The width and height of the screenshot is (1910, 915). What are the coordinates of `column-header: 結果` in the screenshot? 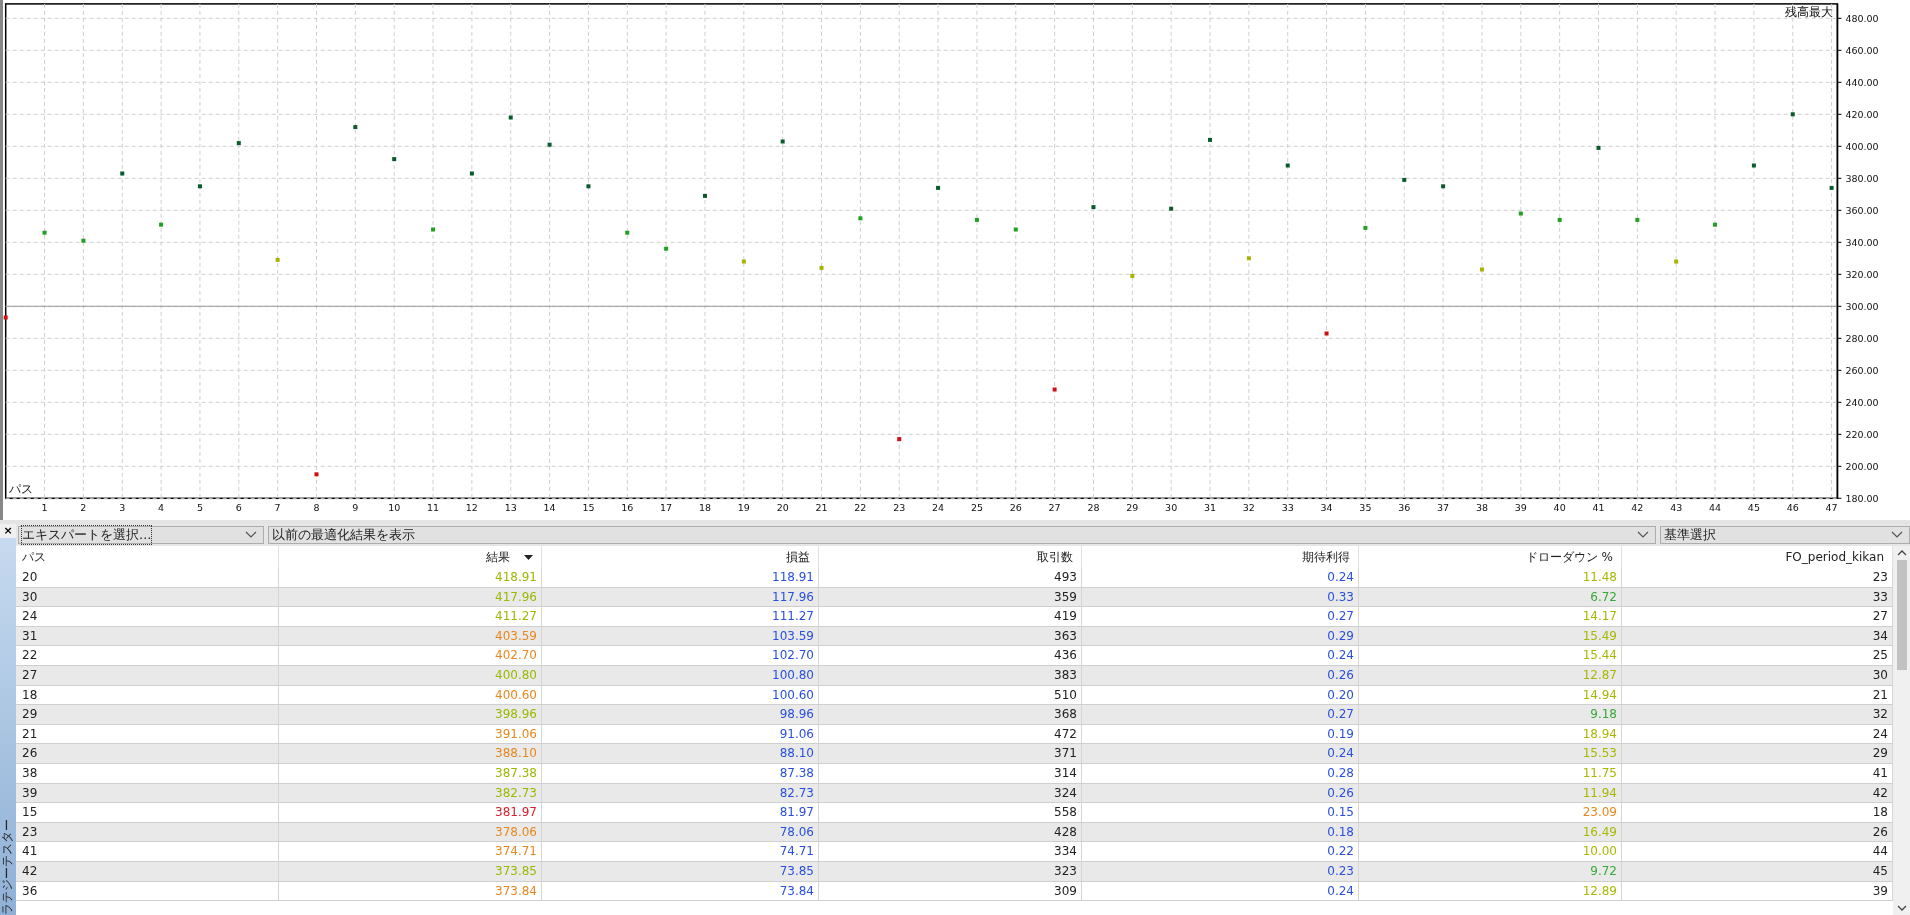 It's located at (410, 557).